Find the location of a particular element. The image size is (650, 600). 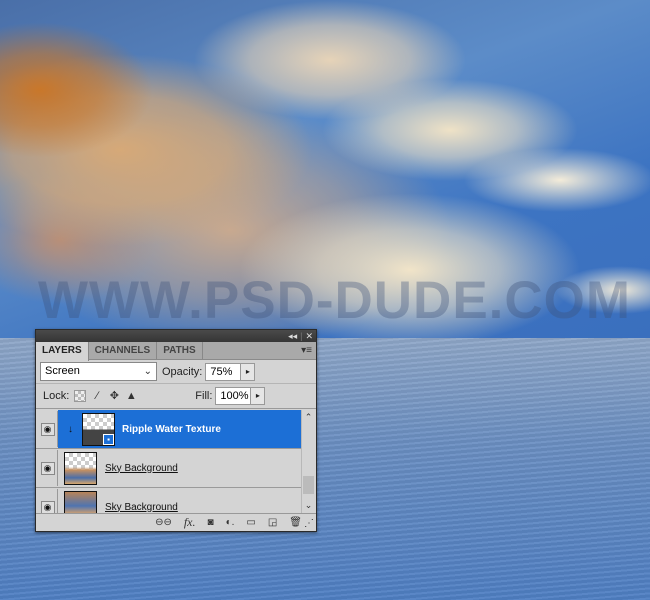

close-icon: ✕ is located at coordinates (309, 336).